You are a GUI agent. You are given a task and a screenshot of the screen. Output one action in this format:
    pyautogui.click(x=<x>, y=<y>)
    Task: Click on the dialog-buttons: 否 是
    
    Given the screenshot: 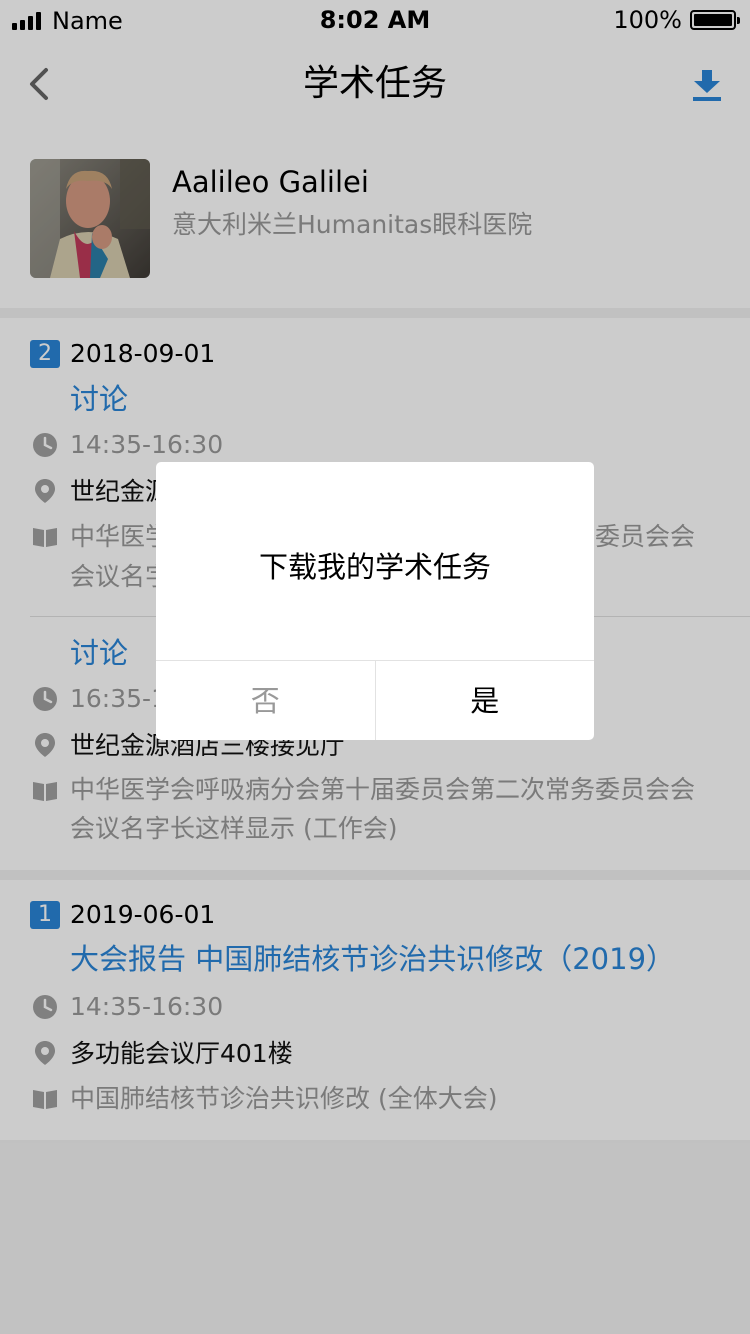 What is the action you would take?
    pyautogui.click(x=375, y=700)
    